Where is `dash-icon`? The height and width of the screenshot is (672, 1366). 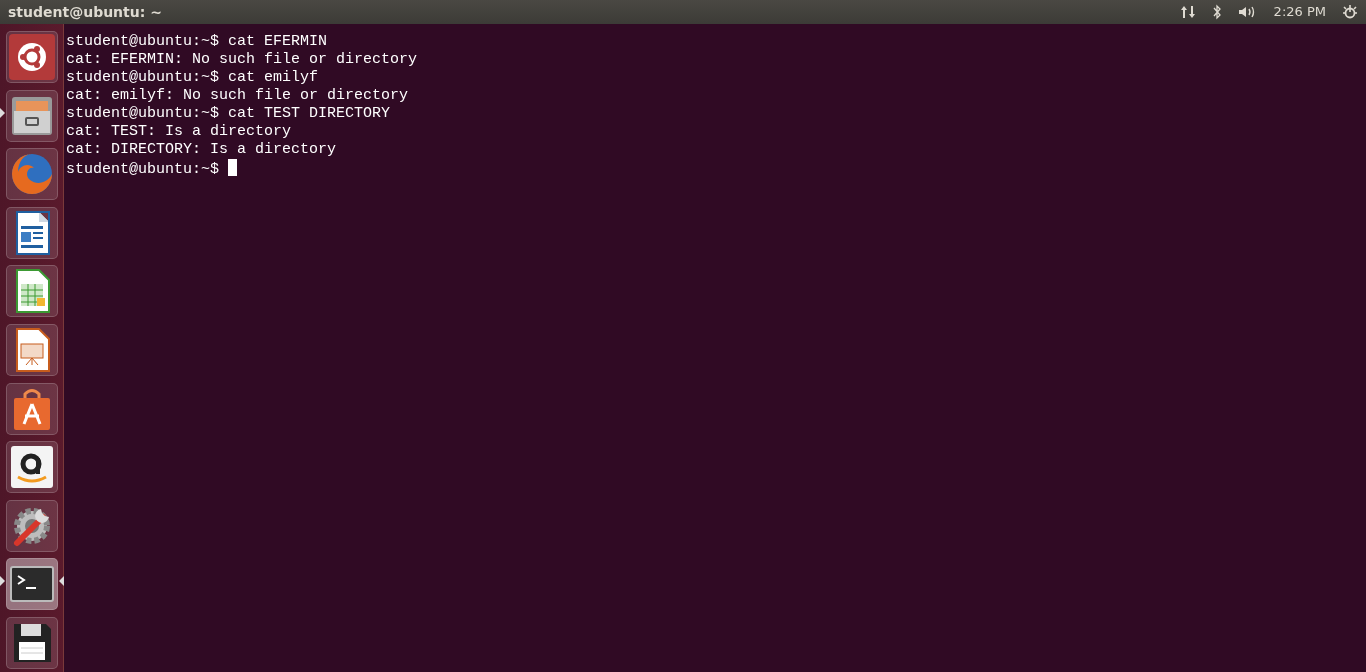 dash-icon is located at coordinates (32, 57).